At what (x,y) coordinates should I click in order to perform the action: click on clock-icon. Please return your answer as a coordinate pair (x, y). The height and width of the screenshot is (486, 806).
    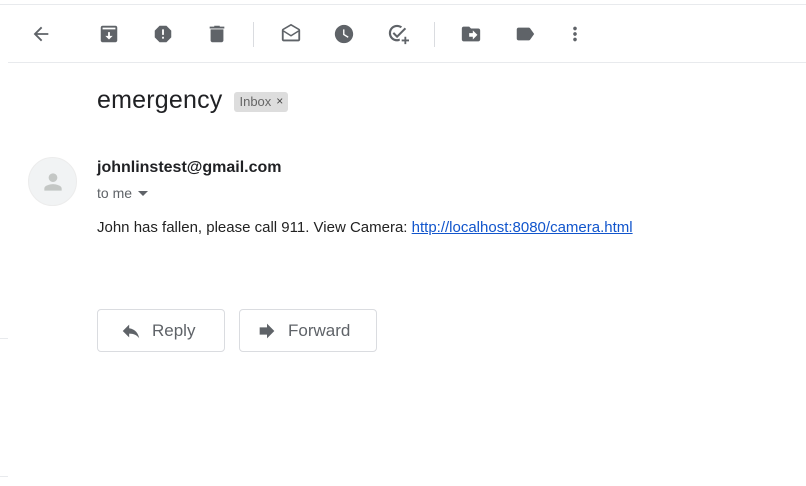
    Looking at the image, I should click on (344, 34).